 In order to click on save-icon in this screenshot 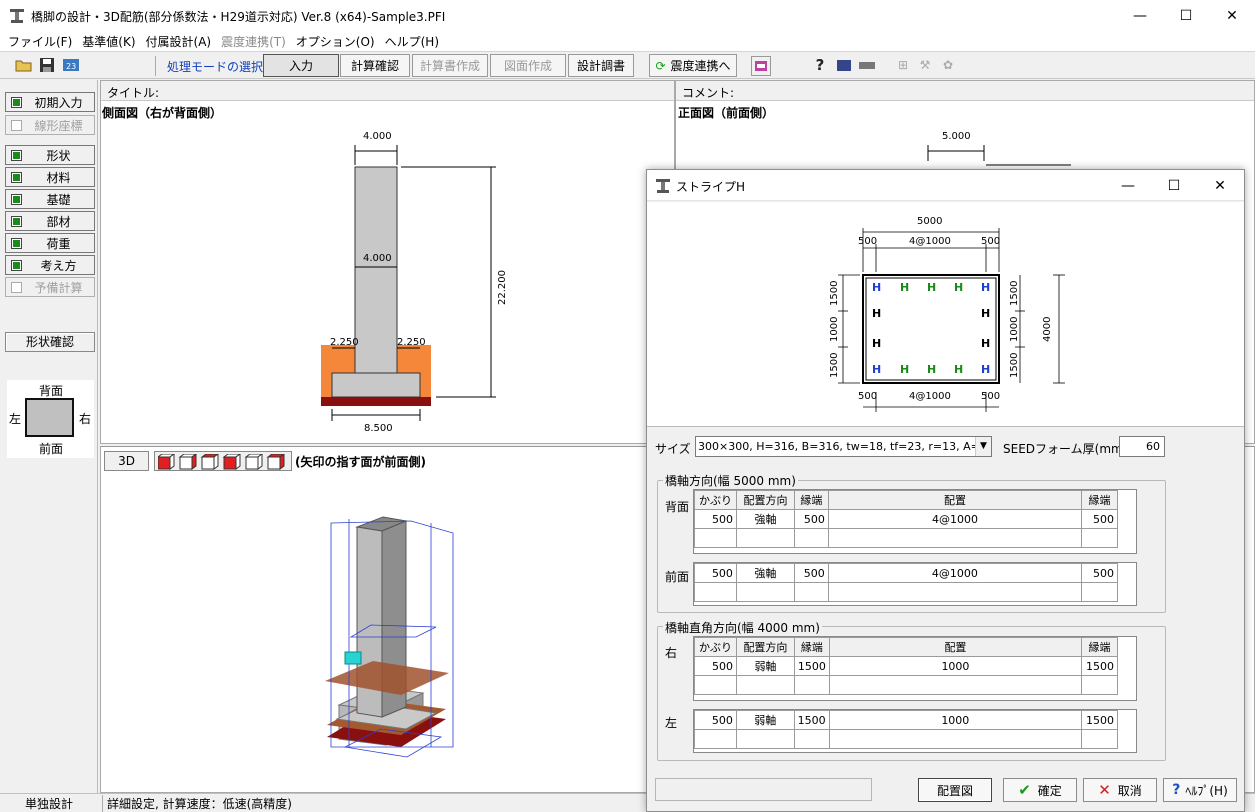, I will do `click(47, 65)`.